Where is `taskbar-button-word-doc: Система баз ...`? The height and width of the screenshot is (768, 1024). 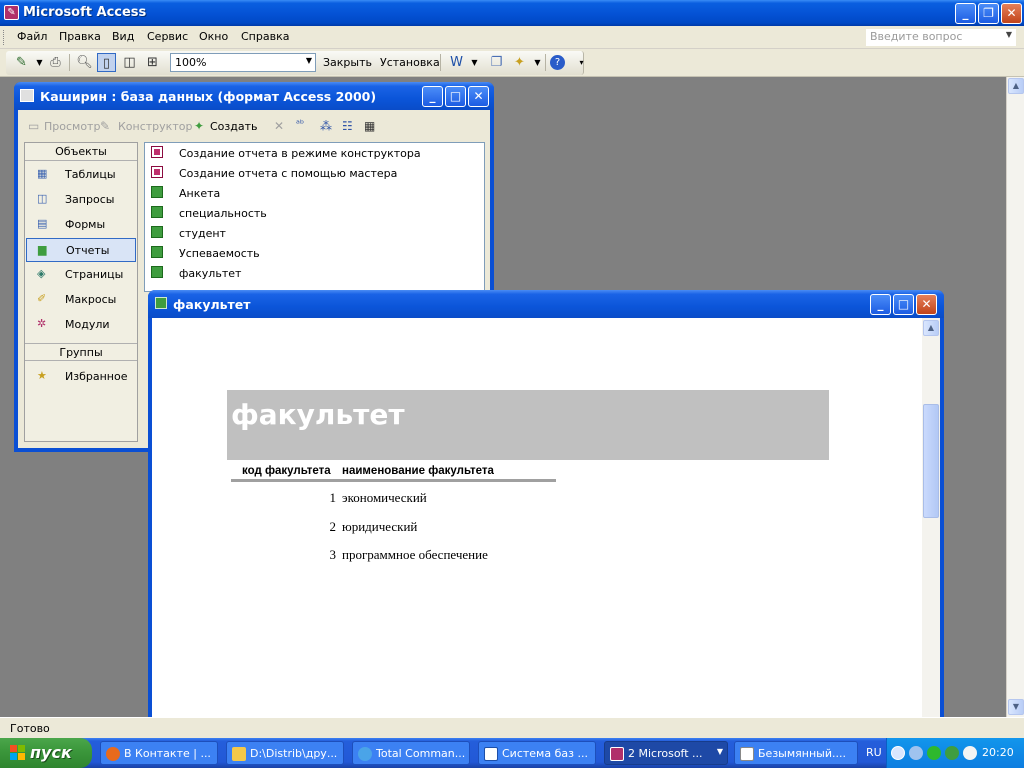
taskbar-button-word-doc: Система баз ... is located at coordinates (537, 753).